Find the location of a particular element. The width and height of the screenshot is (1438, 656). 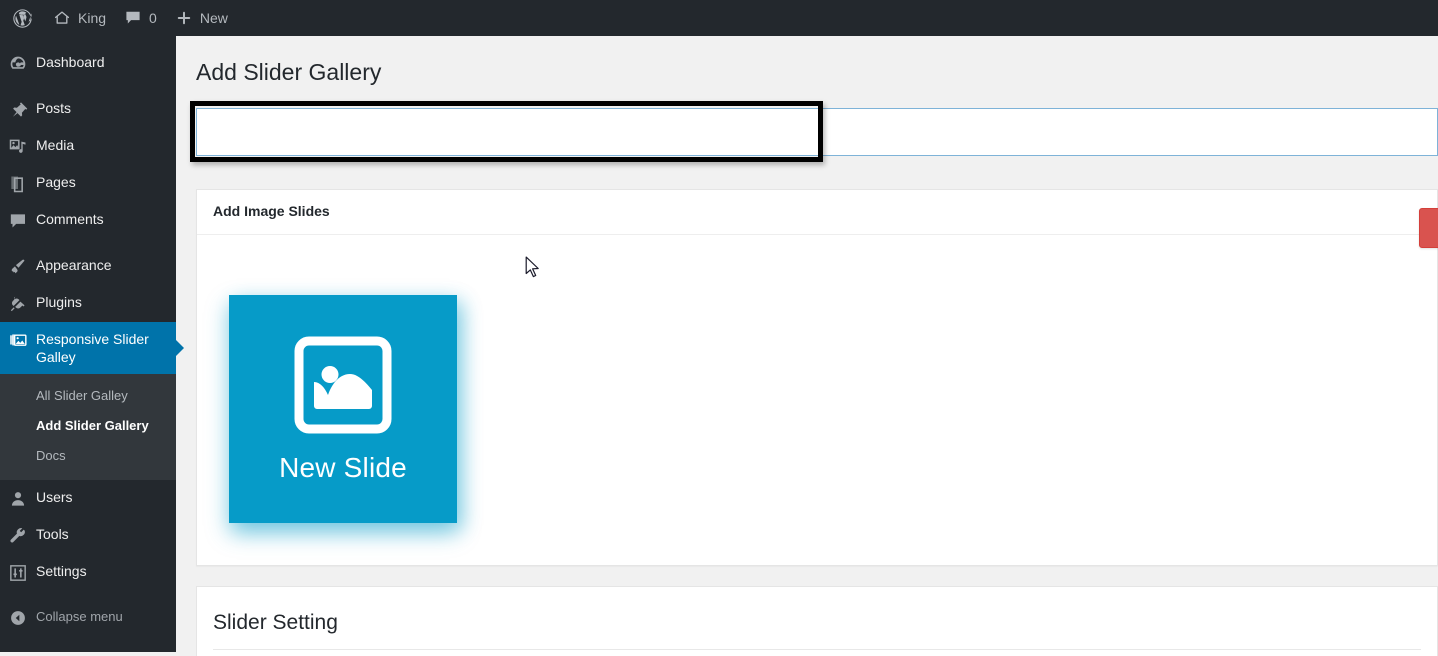

site-name-label: King is located at coordinates (92, 18).